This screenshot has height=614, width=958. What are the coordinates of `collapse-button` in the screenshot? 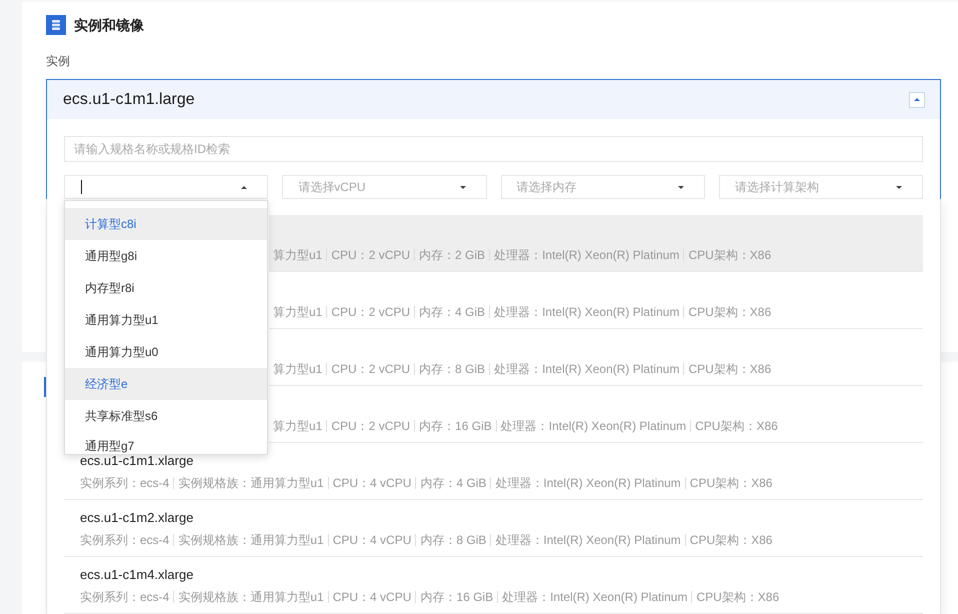 It's located at (917, 100).